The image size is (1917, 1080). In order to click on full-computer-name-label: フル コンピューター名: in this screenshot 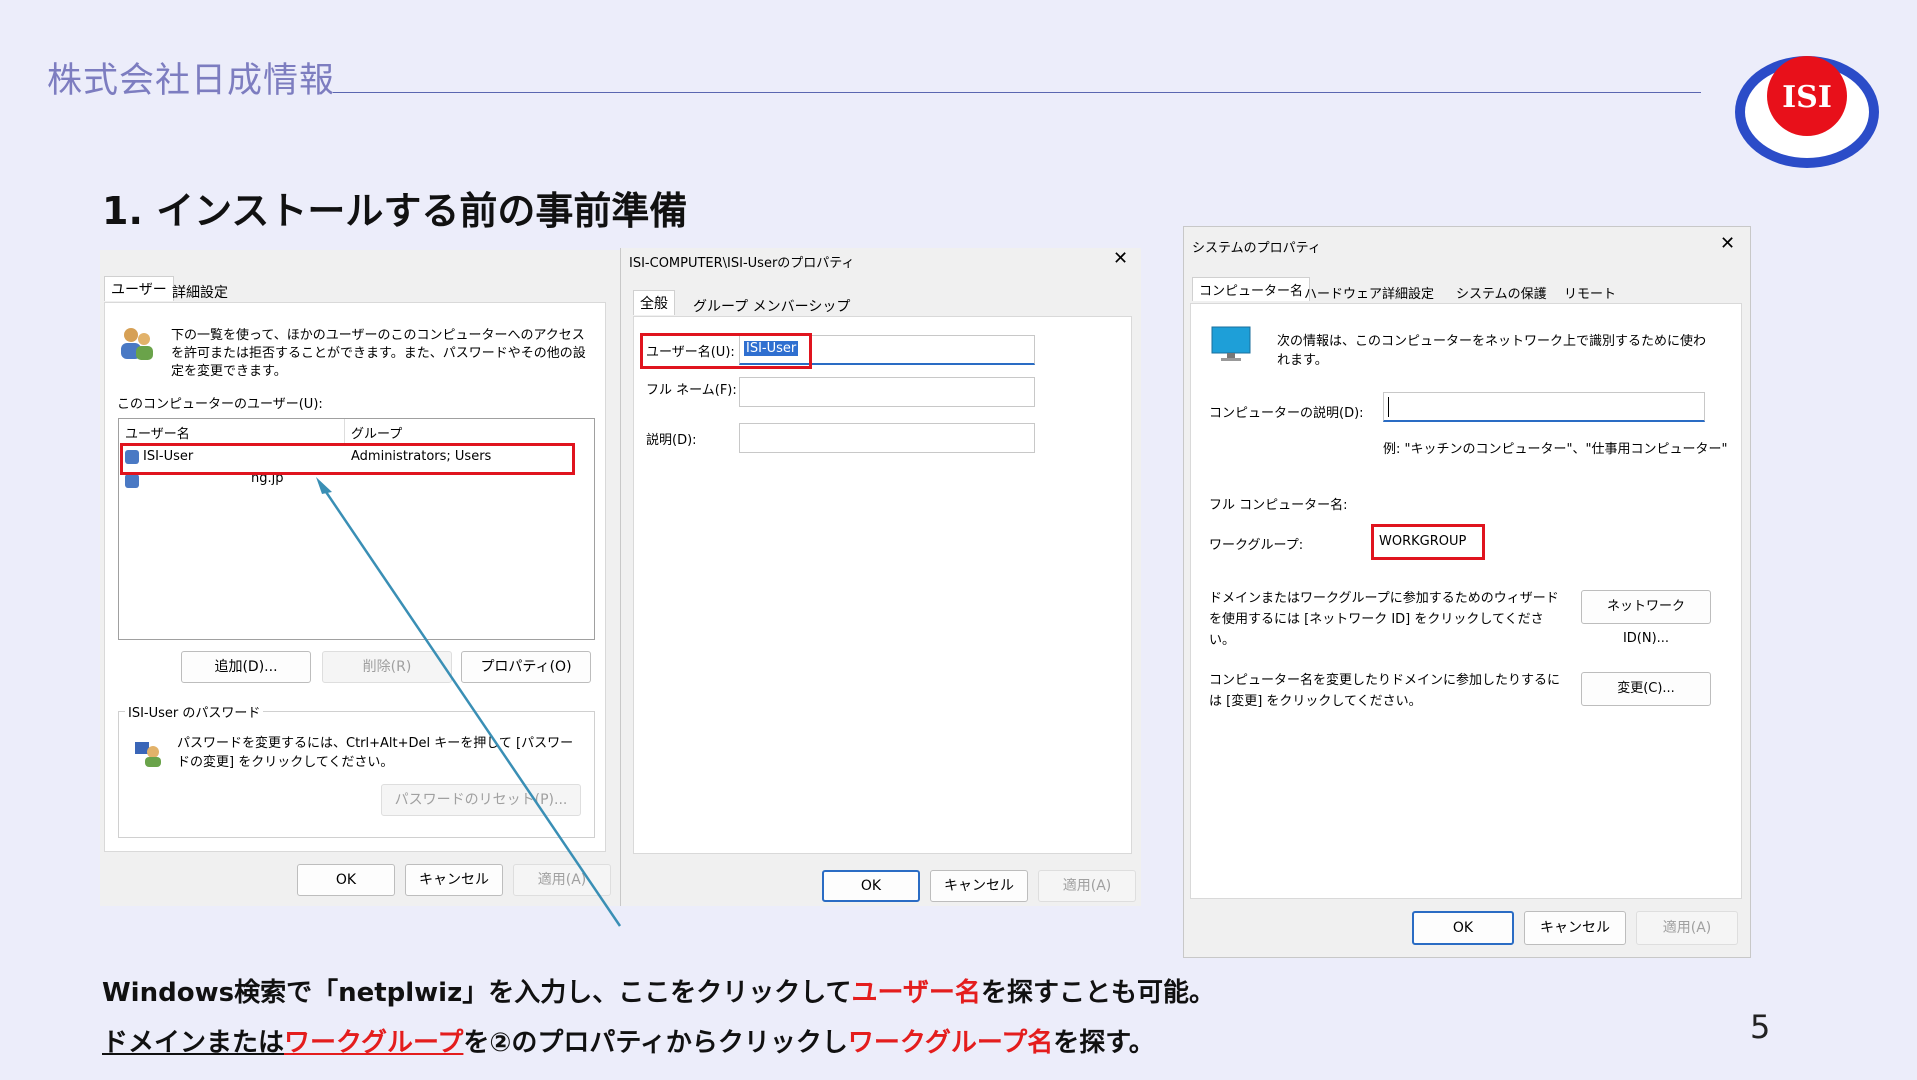, I will do `click(1278, 505)`.